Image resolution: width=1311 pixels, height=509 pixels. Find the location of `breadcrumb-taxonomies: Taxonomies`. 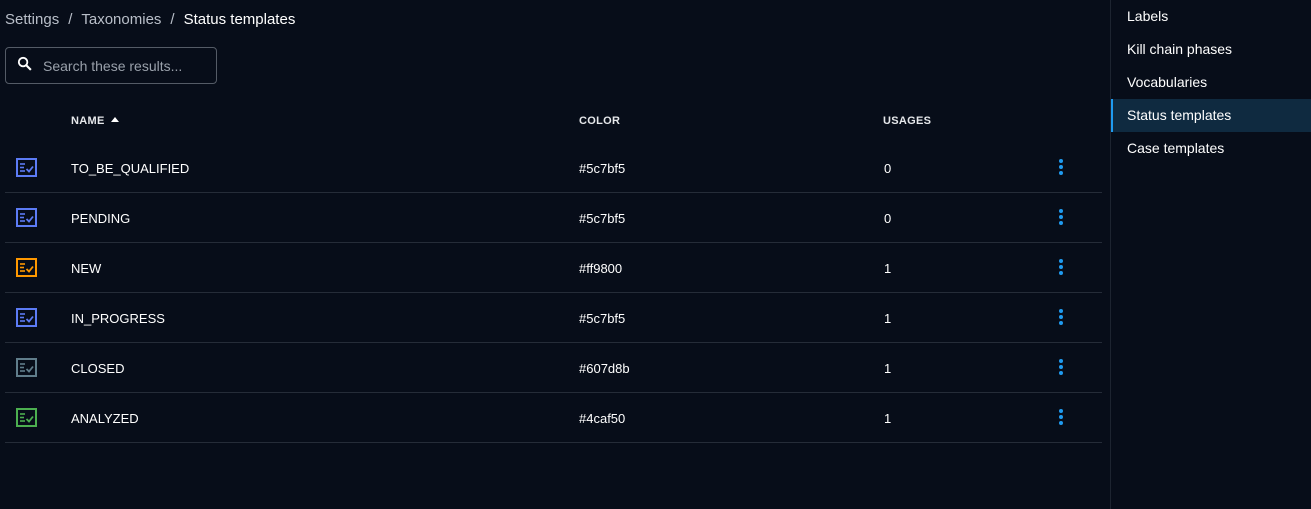

breadcrumb-taxonomies: Taxonomies is located at coordinates (121, 19).